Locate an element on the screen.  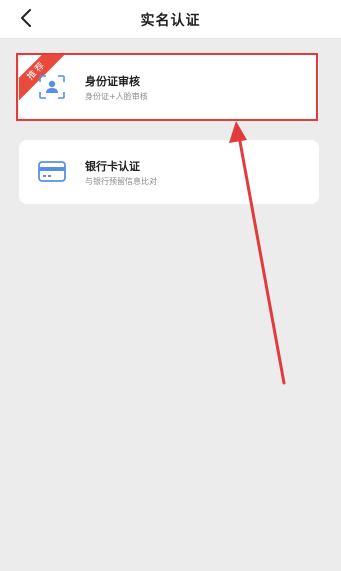
card-subtitle: 与银行预留信息比对 is located at coordinates (121, 181).